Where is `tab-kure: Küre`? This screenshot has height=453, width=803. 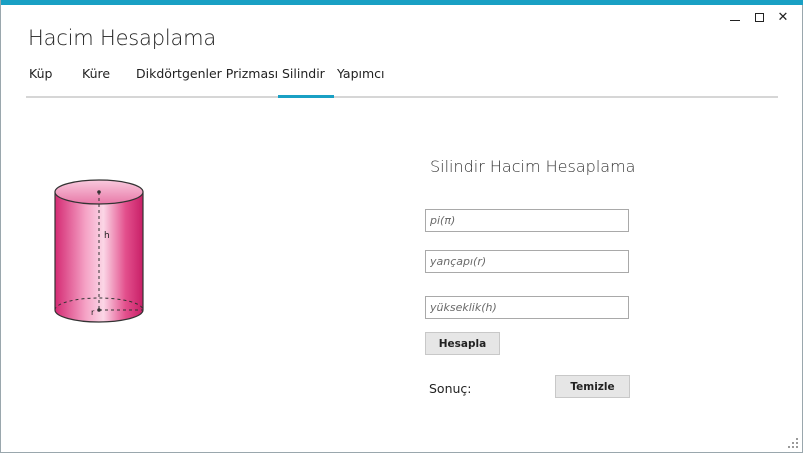
tab-kure: Küre is located at coordinates (96, 82).